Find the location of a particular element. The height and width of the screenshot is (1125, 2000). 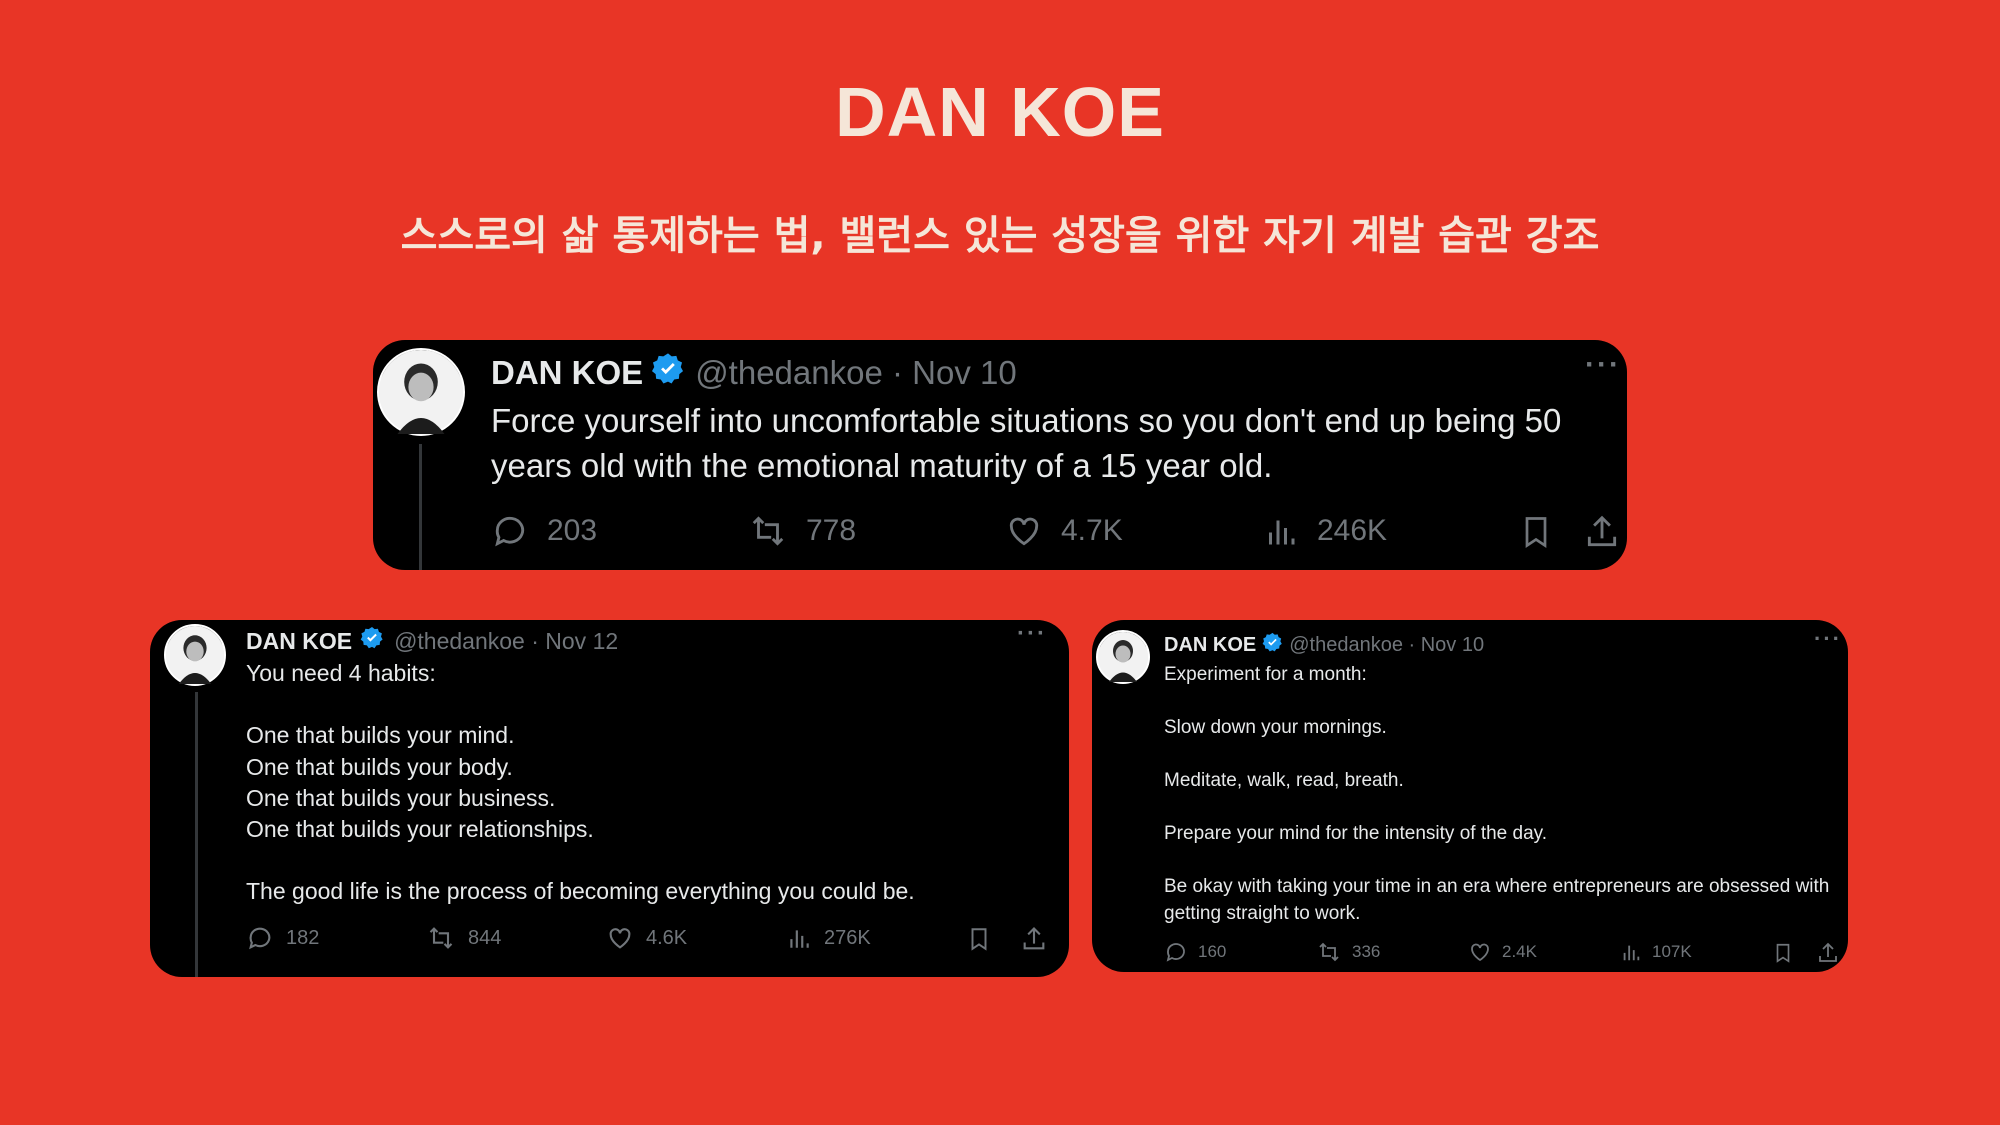

author-handle-date: @thedankoe · Nov 12 is located at coordinates (506, 641).